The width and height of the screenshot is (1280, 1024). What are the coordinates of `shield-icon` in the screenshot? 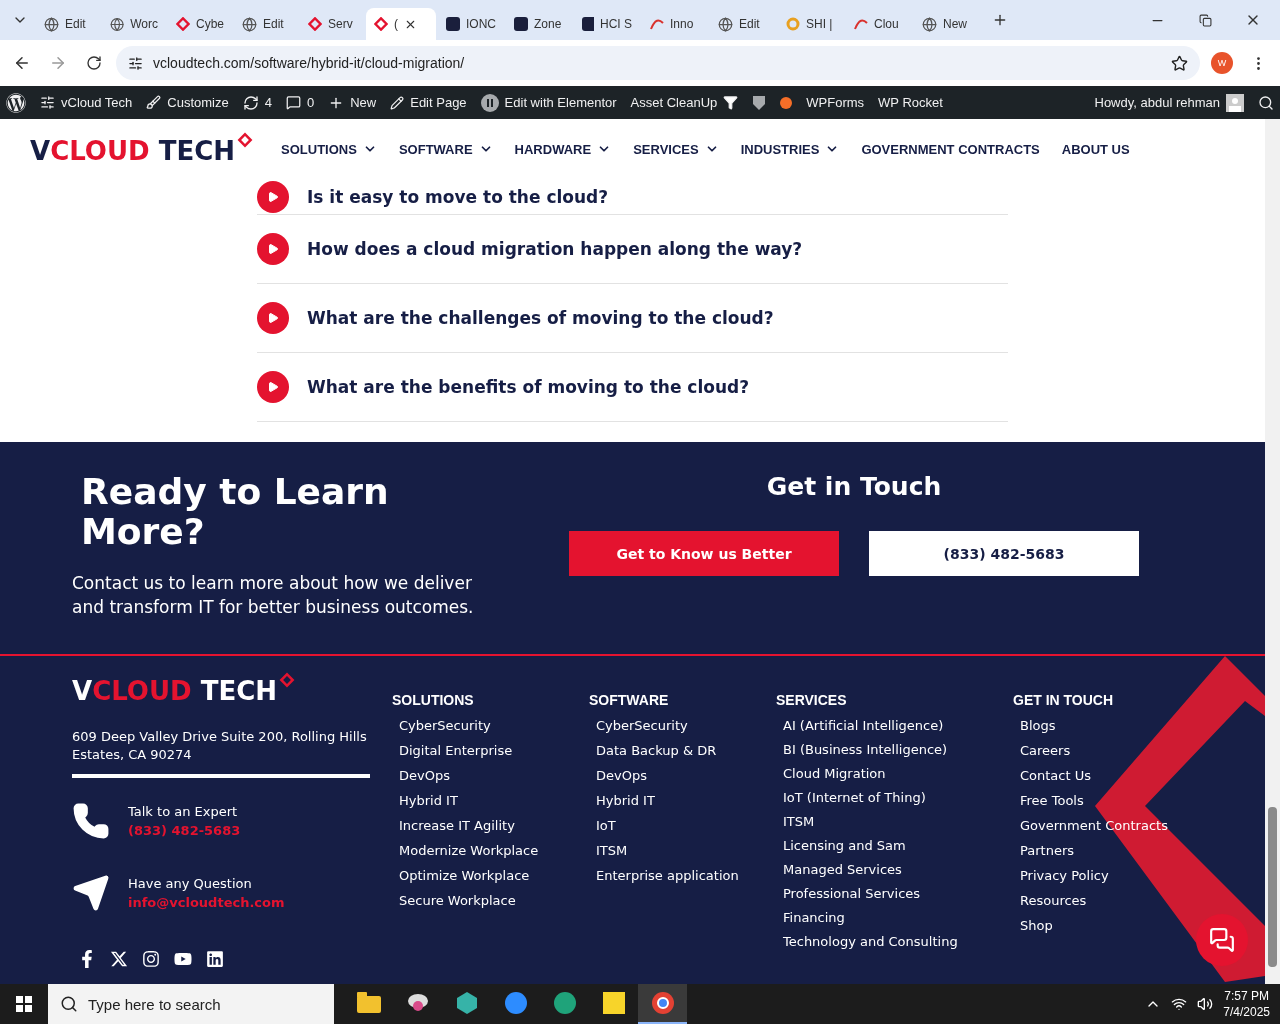 It's located at (759, 102).